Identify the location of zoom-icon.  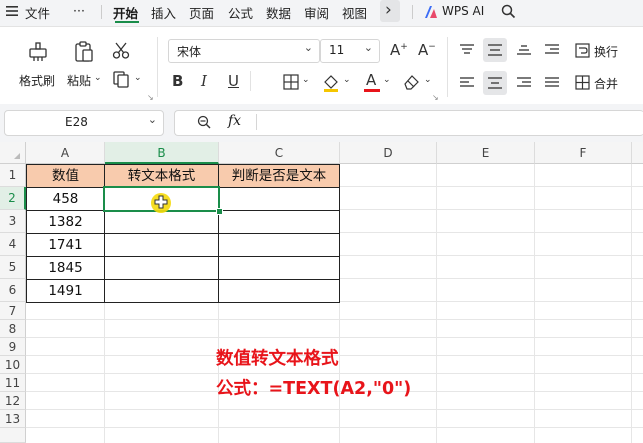
(204, 122).